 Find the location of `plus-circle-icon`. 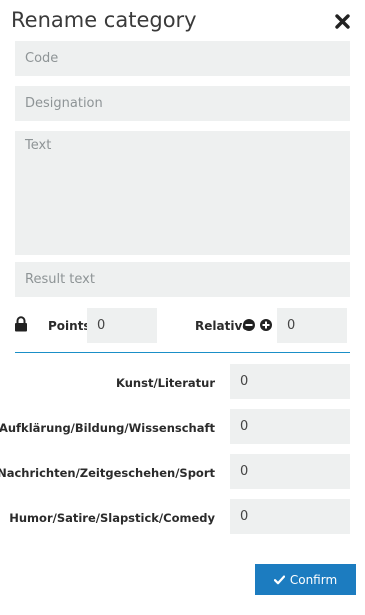

plus-circle-icon is located at coordinates (266, 325).